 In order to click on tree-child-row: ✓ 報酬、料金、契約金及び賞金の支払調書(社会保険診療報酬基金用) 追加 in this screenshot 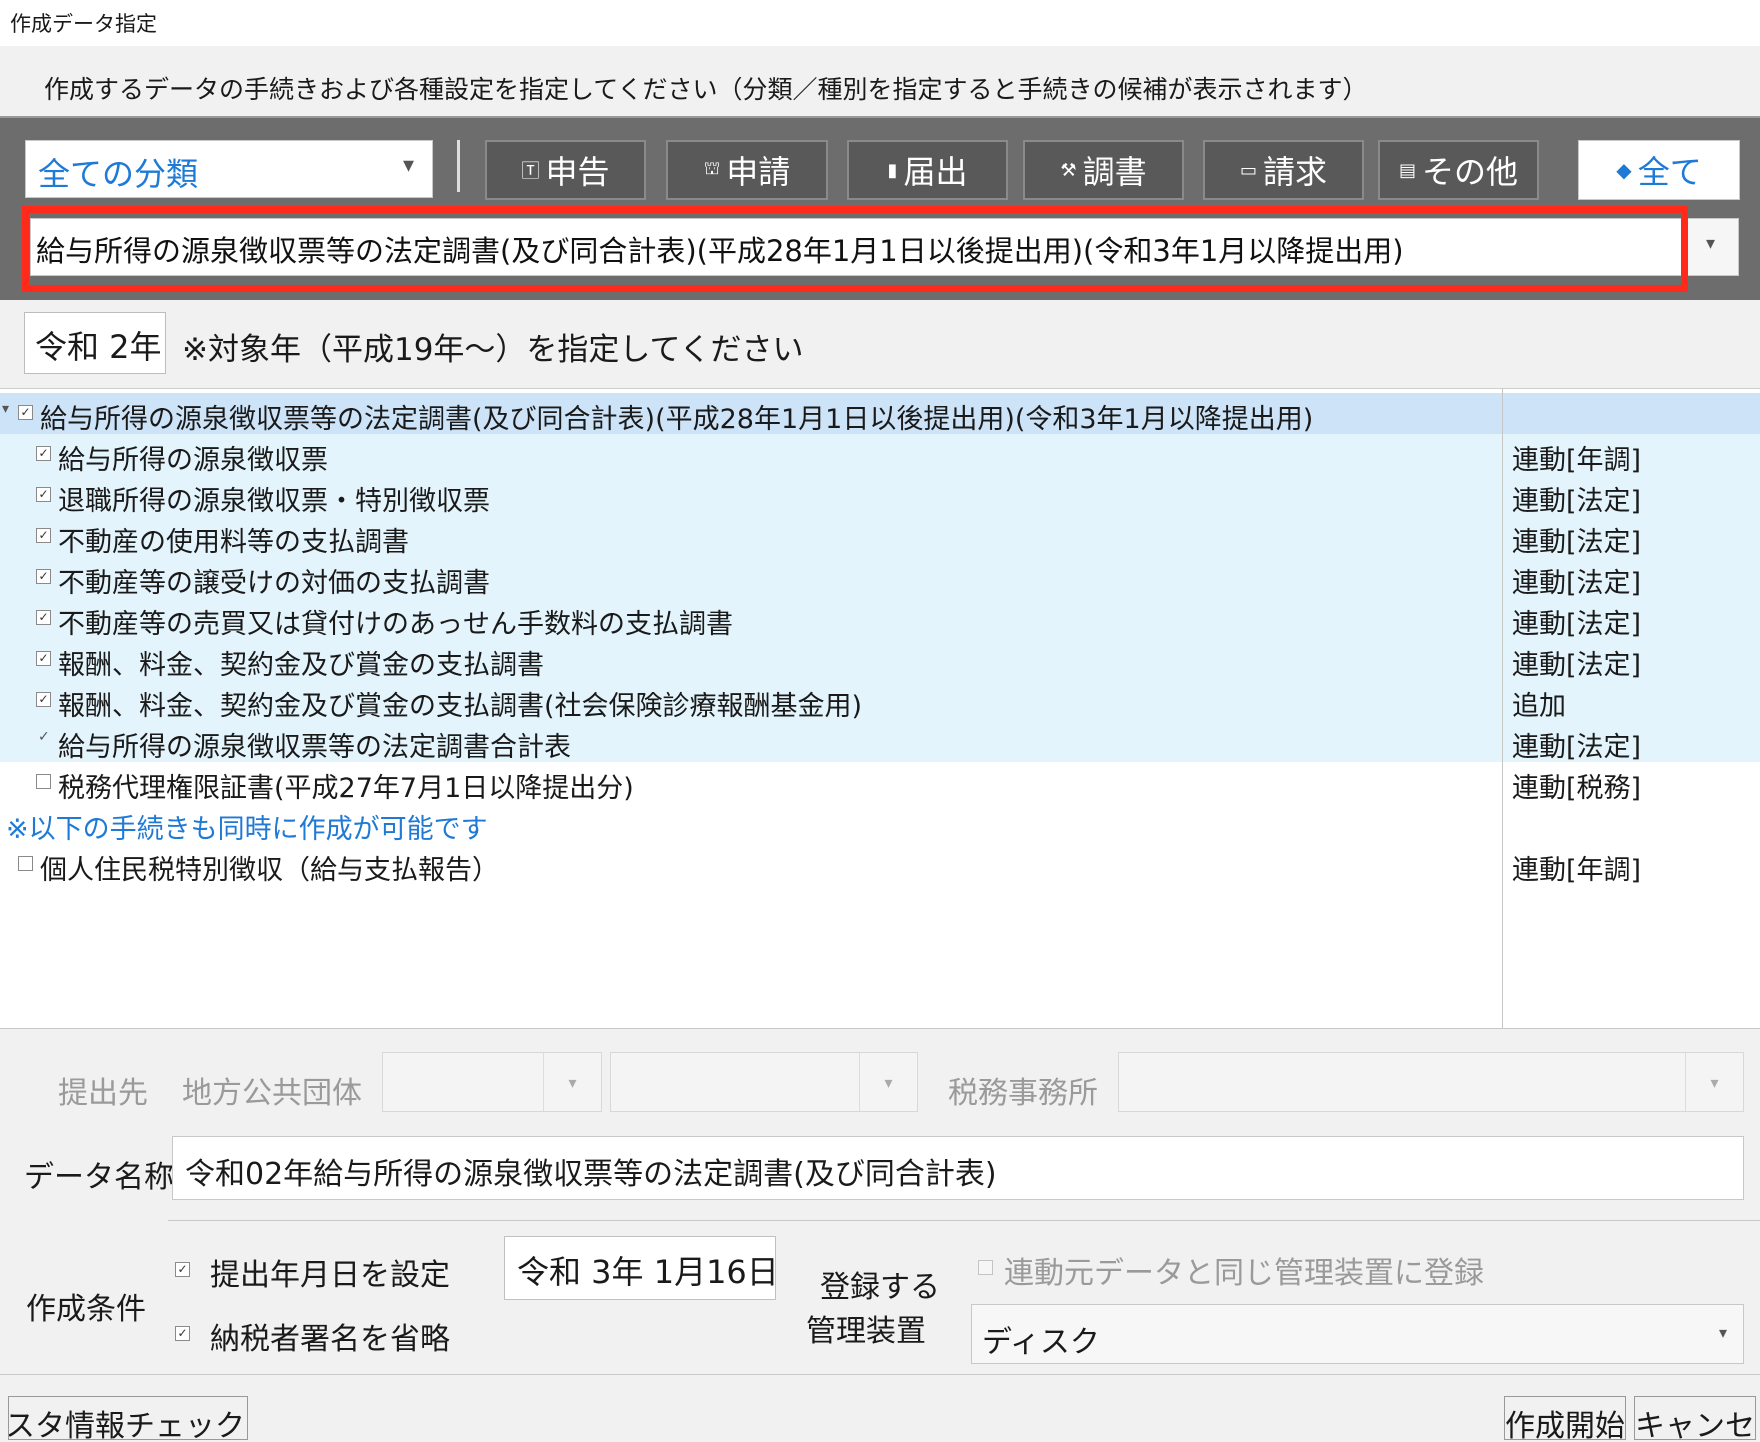, I will do `click(880, 701)`.